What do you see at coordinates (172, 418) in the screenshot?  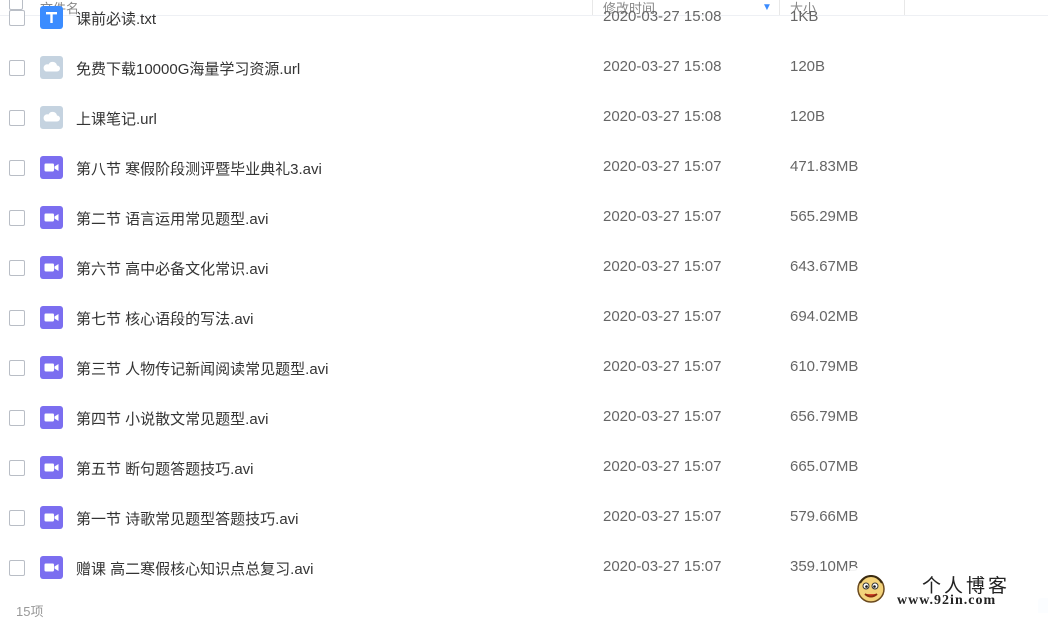 I see `file-name: 第四节 小说散文常见题型.avi` at bounding box center [172, 418].